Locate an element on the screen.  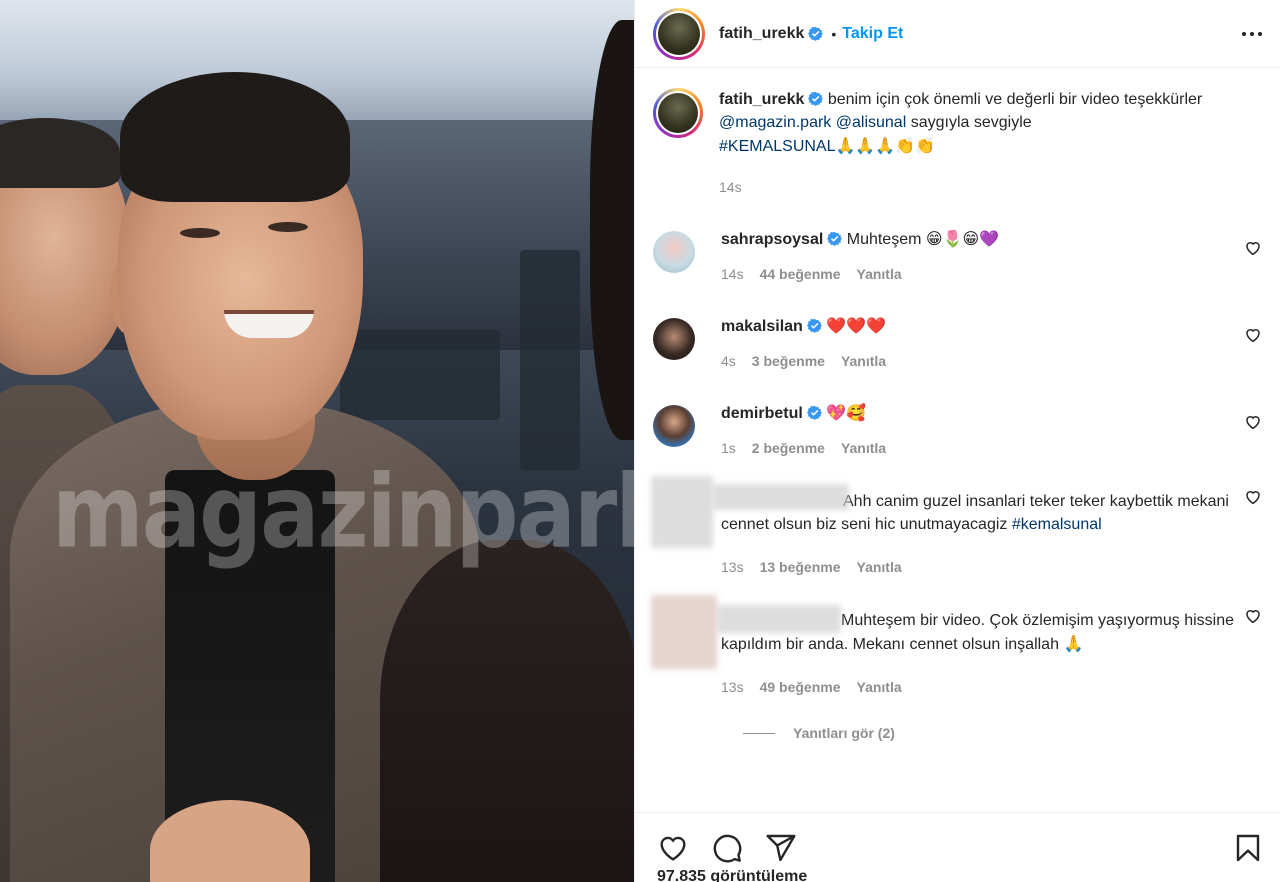
post-header: fatih_urekk • Takip Et is located at coordinates (957, 34).